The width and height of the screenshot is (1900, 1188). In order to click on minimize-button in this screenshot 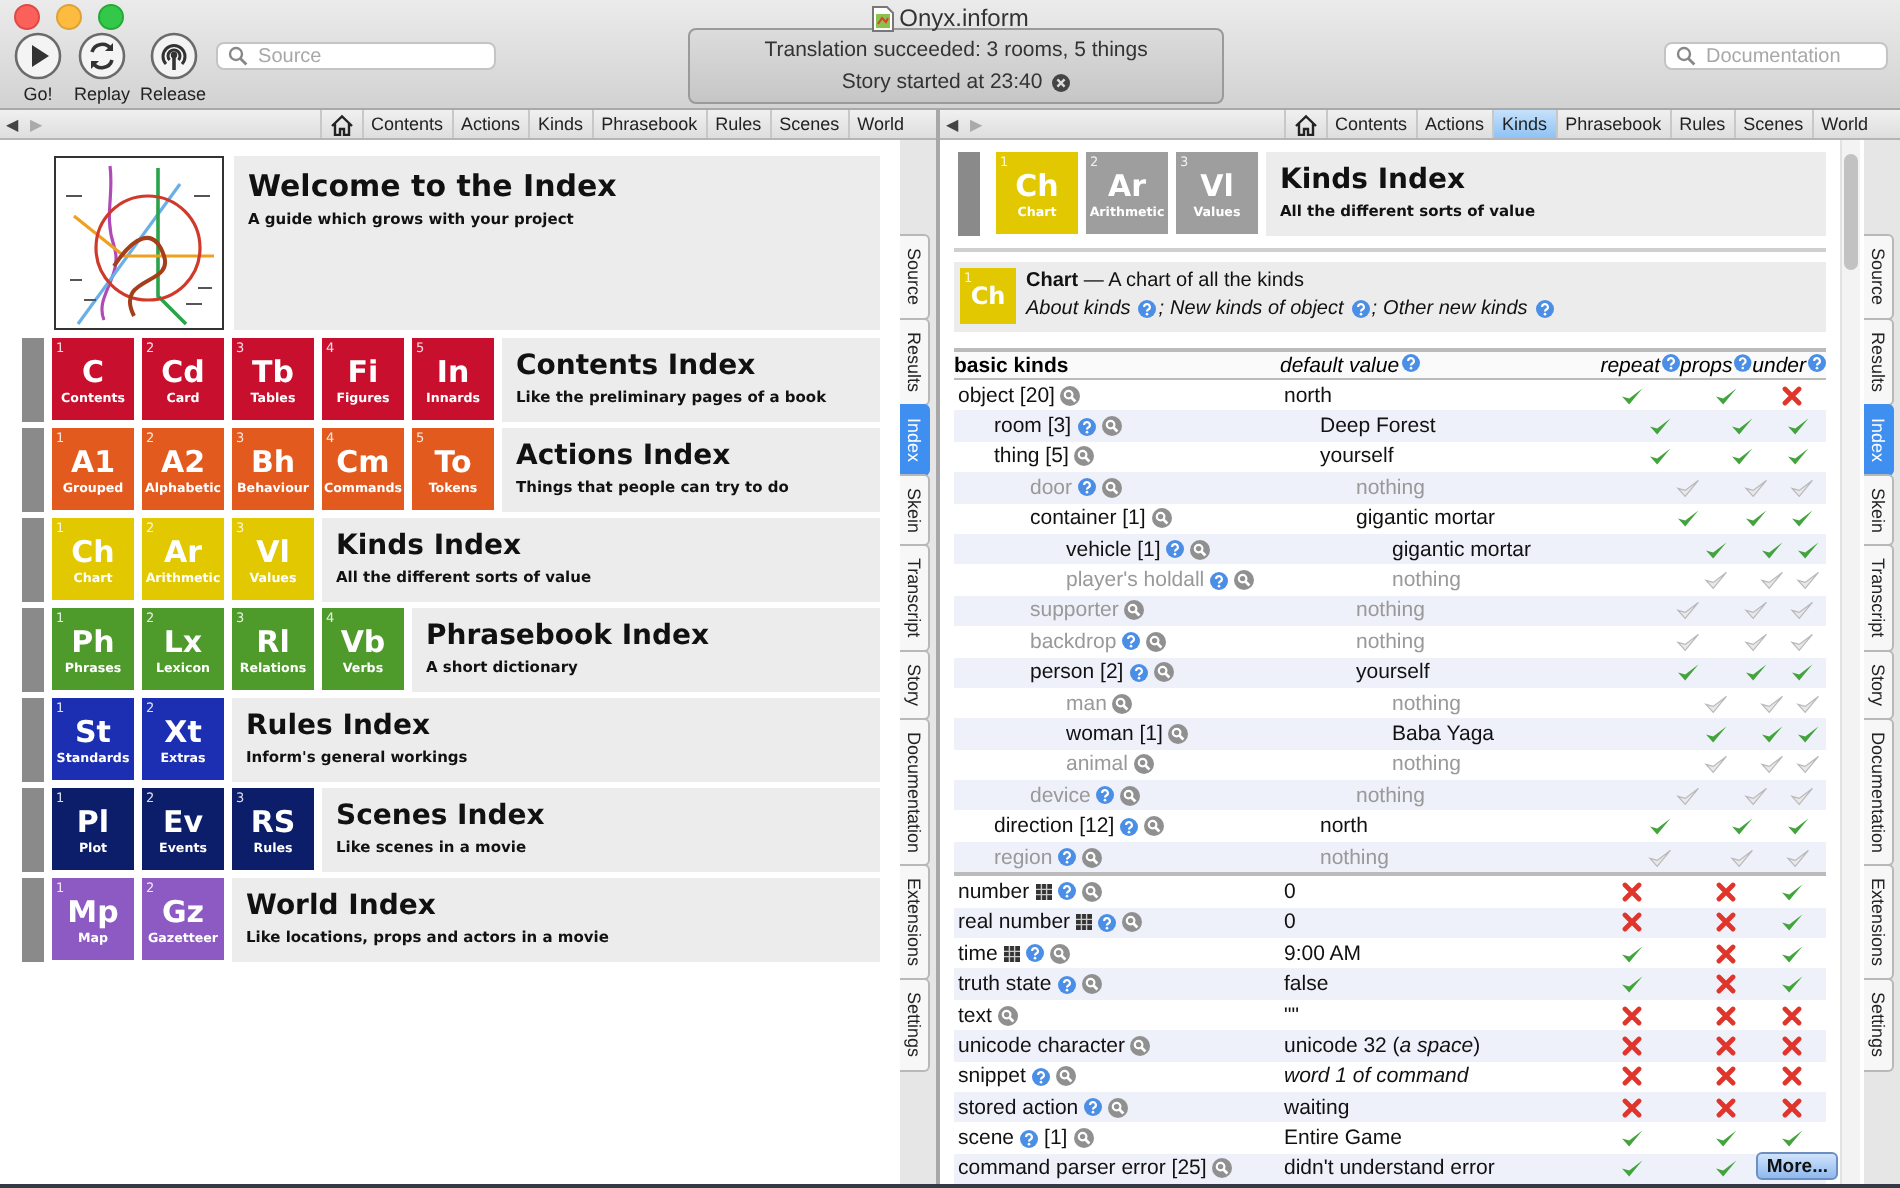, I will do `click(69, 16)`.